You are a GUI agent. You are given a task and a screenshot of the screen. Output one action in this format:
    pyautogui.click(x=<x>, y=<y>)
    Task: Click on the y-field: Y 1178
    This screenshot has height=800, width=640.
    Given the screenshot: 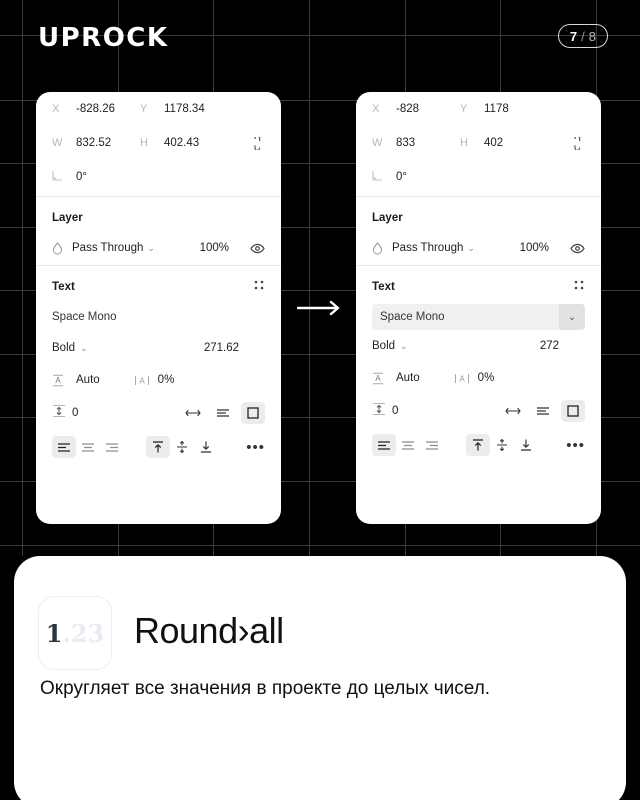 What is the action you would take?
    pyautogui.click(x=504, y=109)
    